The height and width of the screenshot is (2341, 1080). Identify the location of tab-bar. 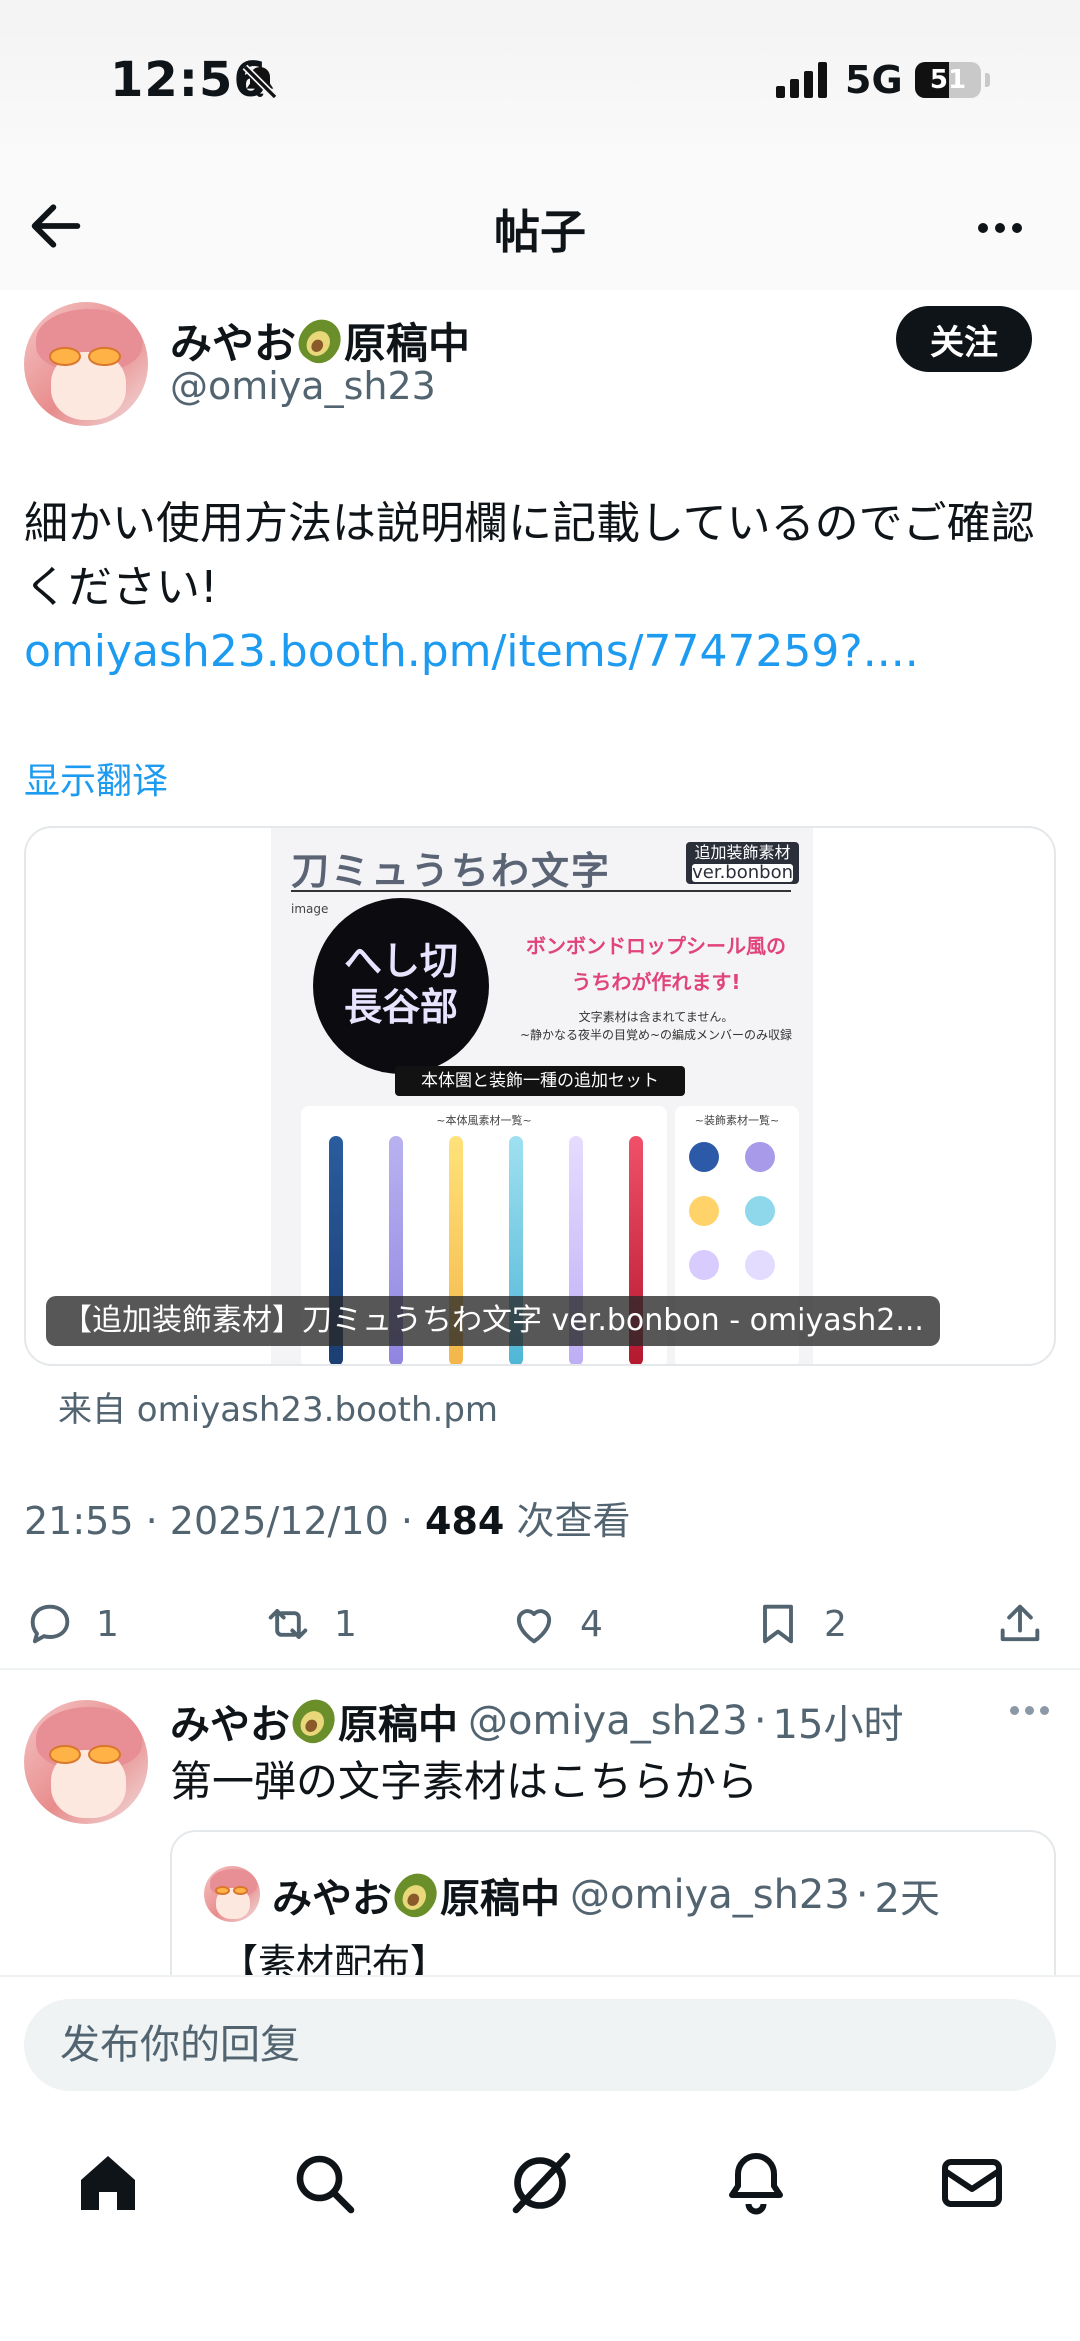
(540, 2223).